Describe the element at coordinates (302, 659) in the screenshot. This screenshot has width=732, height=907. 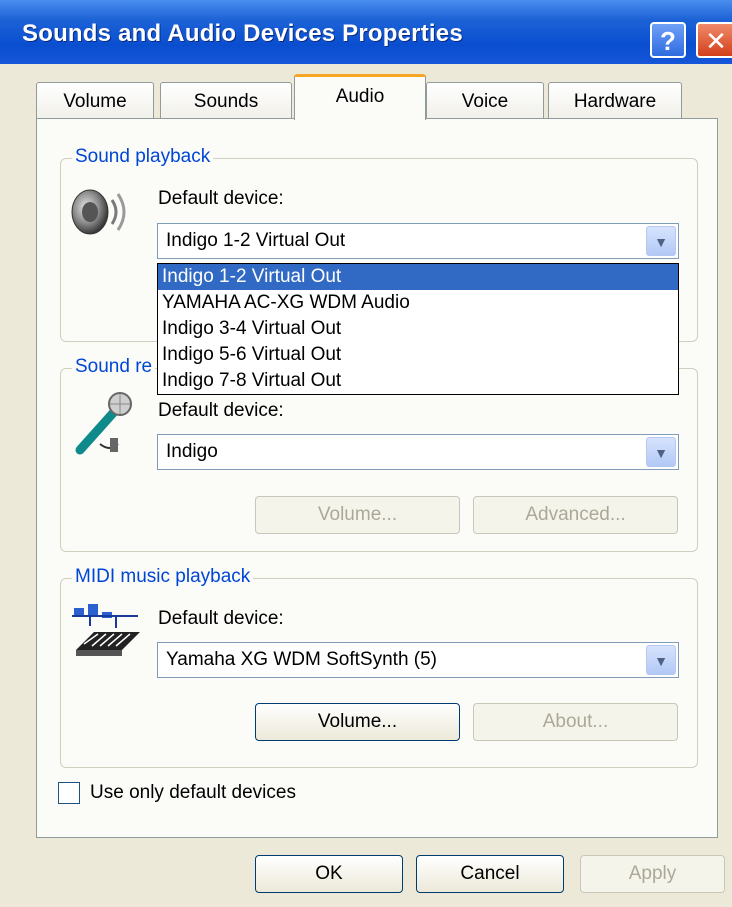
I see `midi-device-value: Yamaha XG WDM SoftSynth (5)` at that location.